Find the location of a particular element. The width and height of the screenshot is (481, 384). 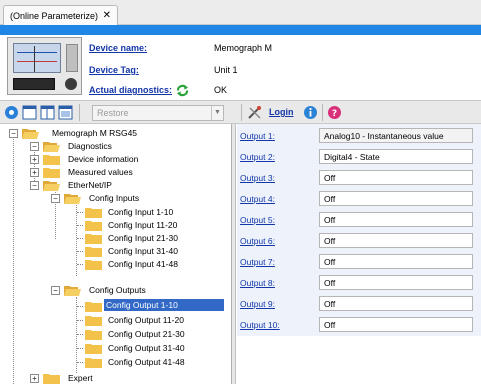

tree-item-config-output-31-40: Config Output 31-40 is located at coordinates (115, 348).